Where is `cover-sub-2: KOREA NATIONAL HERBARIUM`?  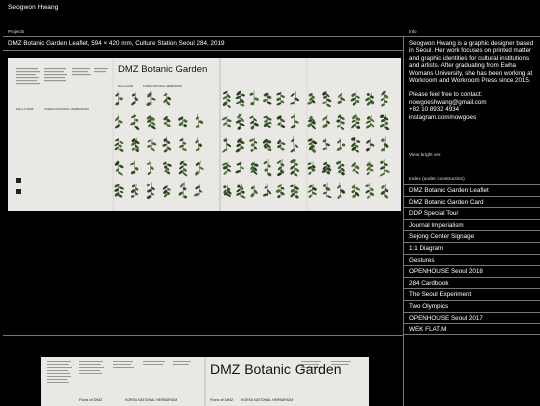 cover-sub-2: KOREA NATIONAL HERBARIUM is located at coordinates (267, 400).